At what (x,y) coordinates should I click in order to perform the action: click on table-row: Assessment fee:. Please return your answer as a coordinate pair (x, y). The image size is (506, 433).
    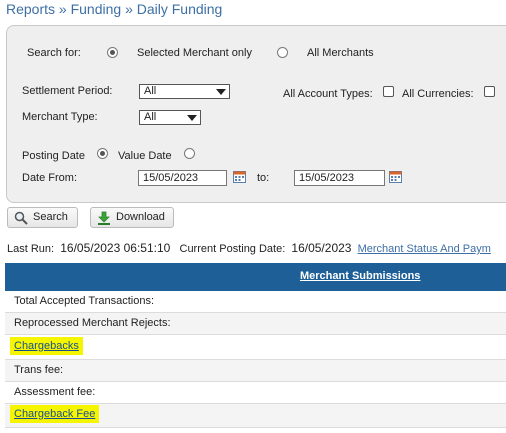
    Looking at the image, I should click on (255, 393).